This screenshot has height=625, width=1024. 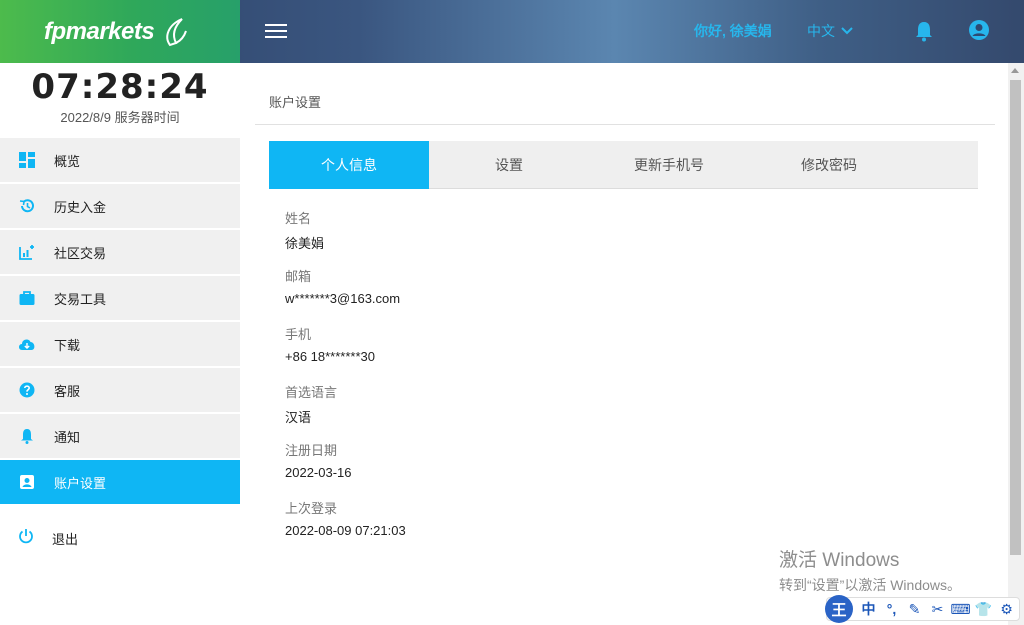 I want to click on sidebar-item-label: 概览, so click(x=67, y=161).